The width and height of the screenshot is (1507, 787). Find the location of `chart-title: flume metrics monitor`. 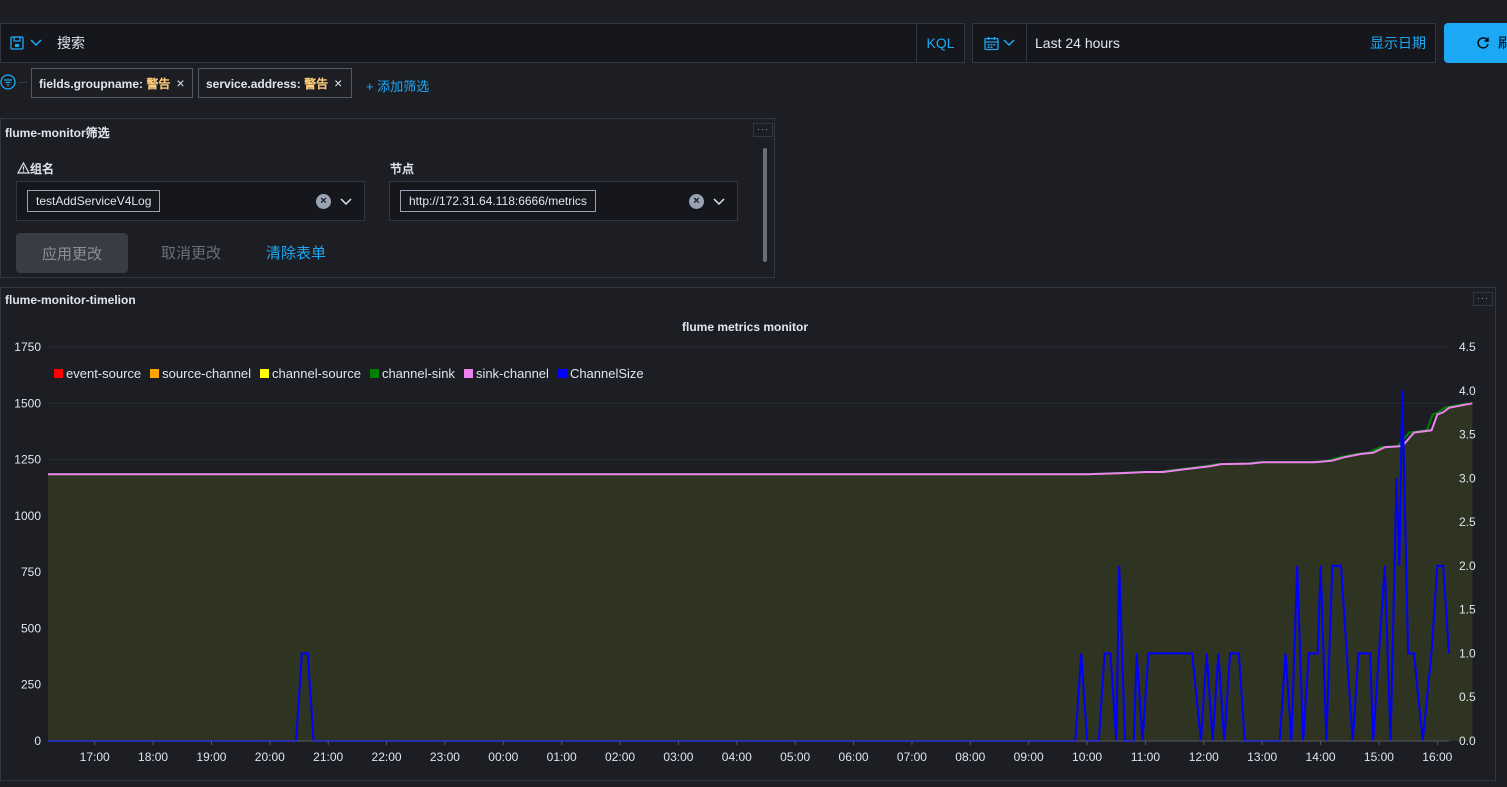

chart-title: flume metrics monitor is located at coordinates (745, 327).